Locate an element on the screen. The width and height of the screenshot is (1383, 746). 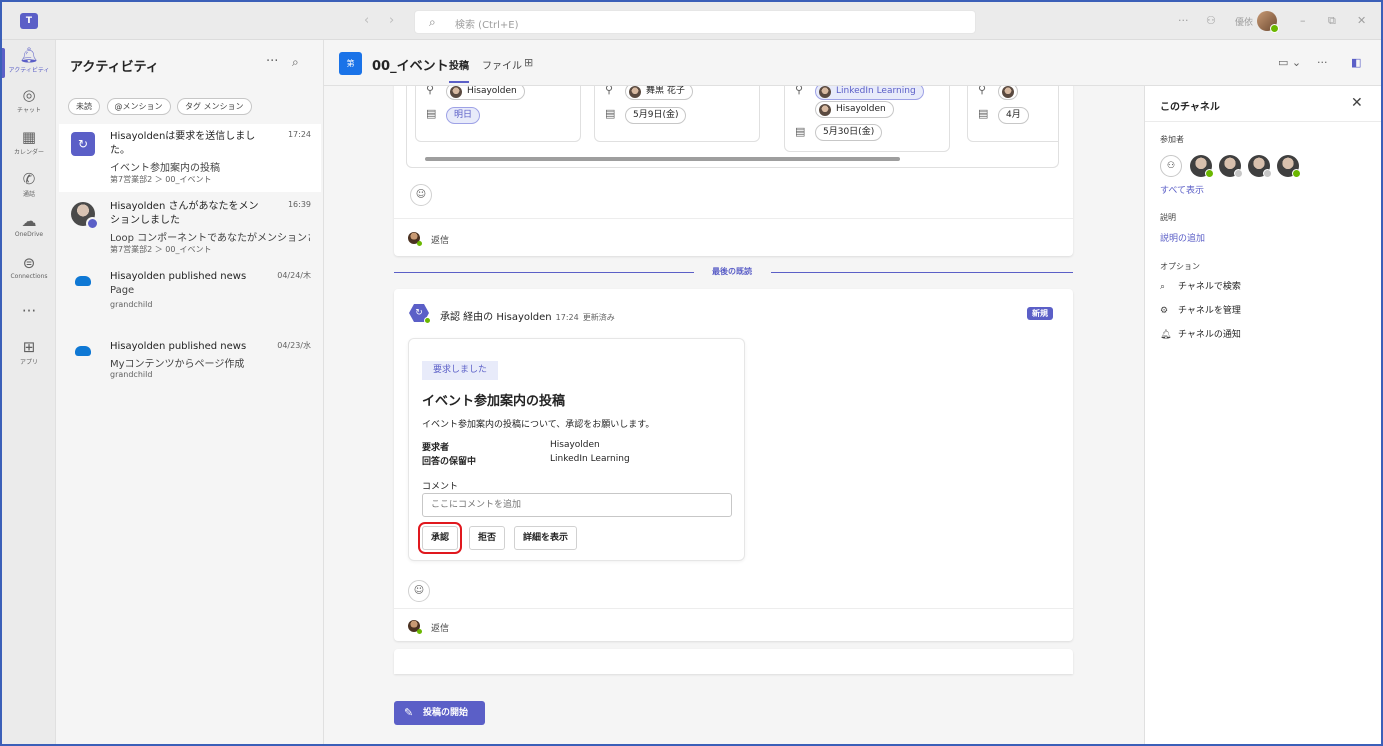
due-date-pill: 5月9日(金) is located at coordinates (656, 115).